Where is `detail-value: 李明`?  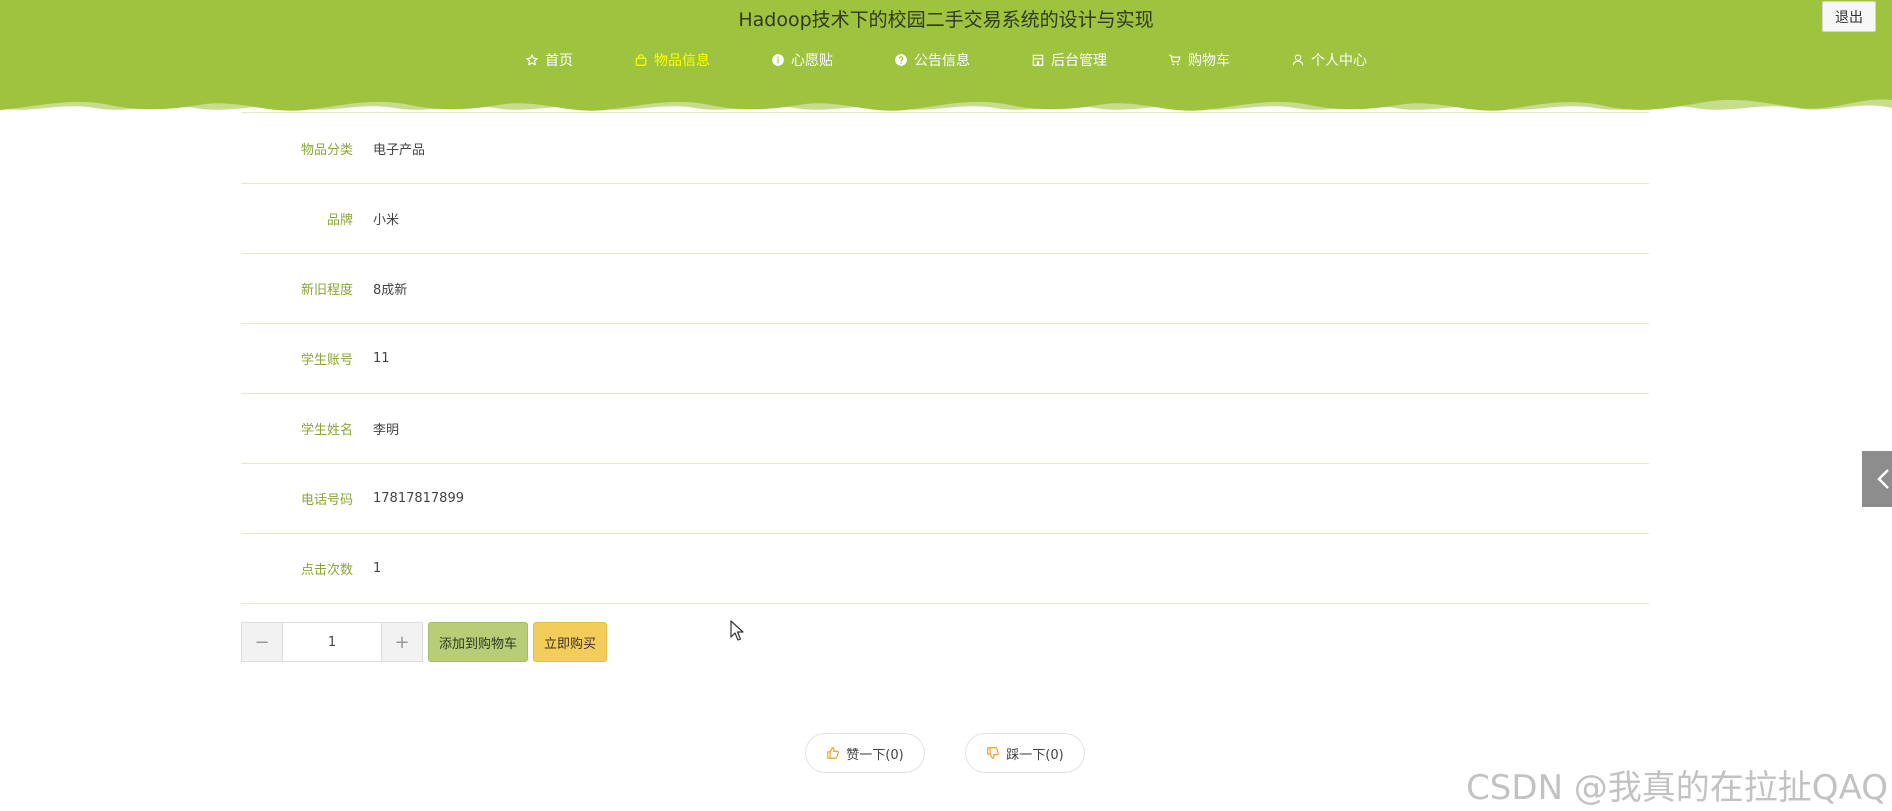
detail-value: 李明 is located at coordinates (386, 430).